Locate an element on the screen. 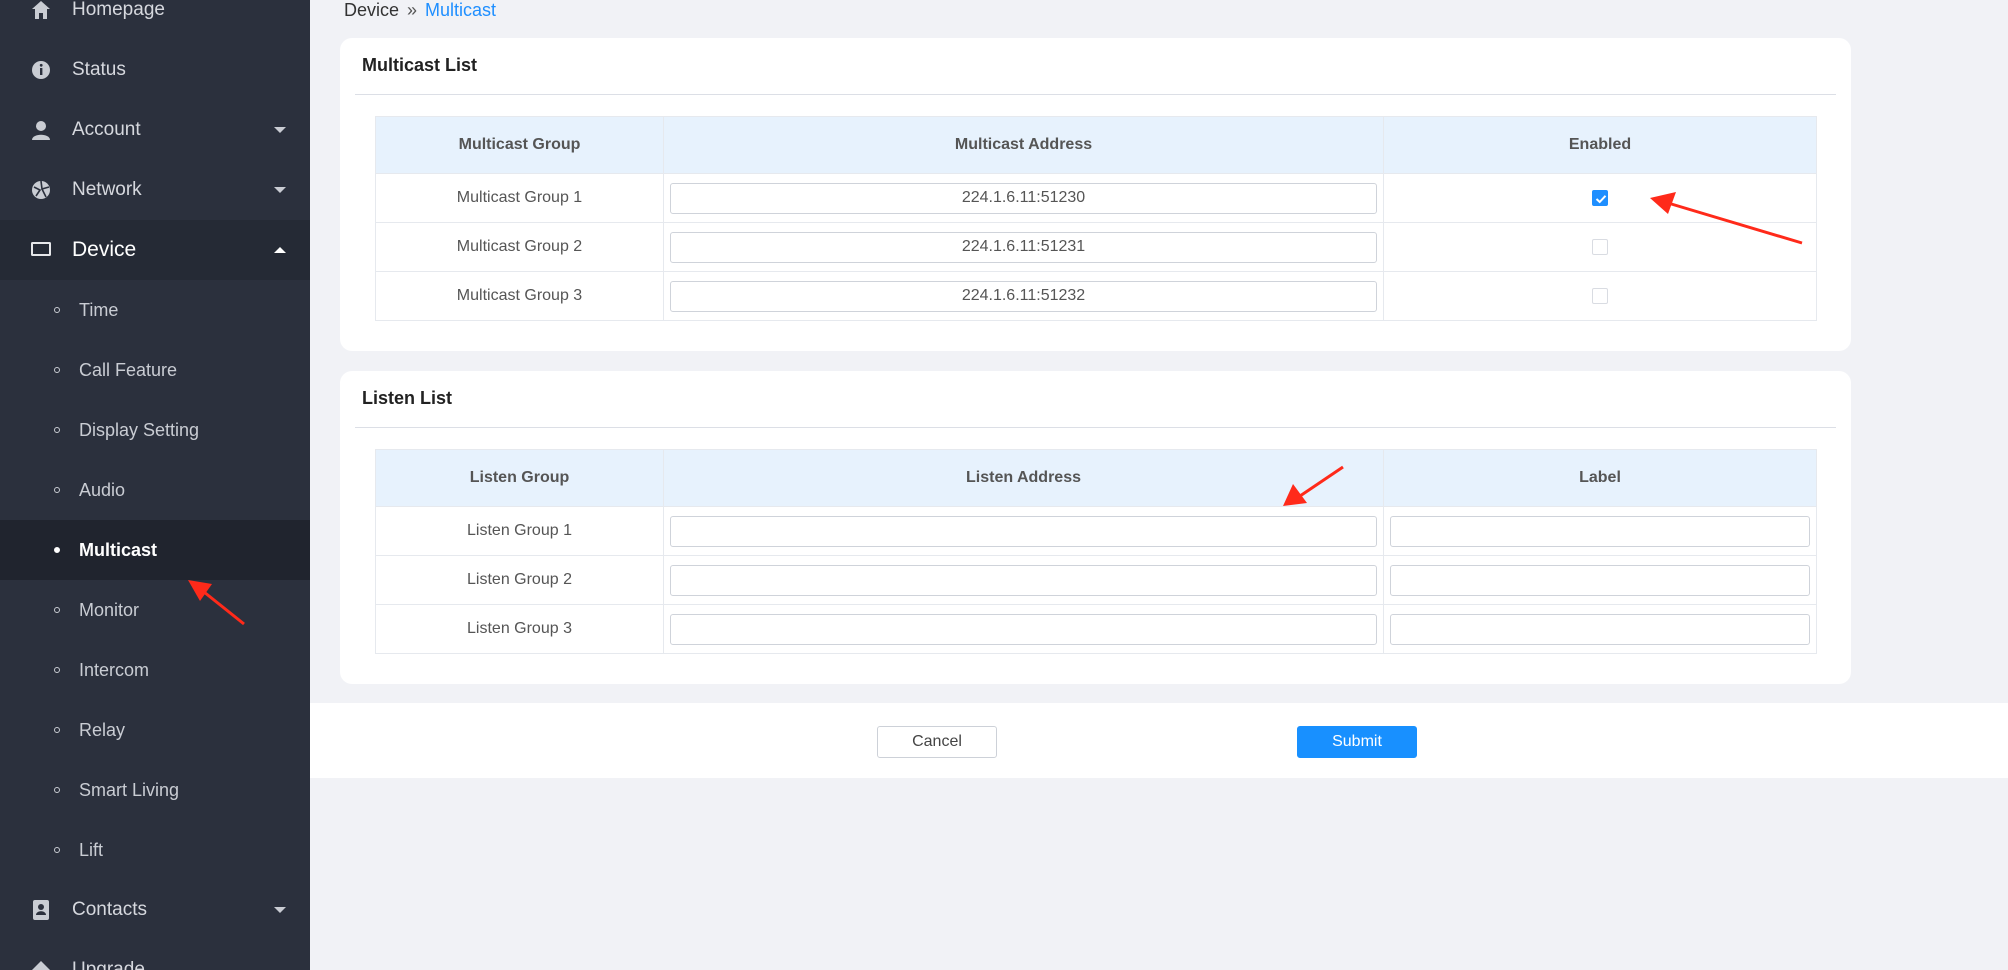 Image resolution: width=2008 pixels, height=970 pixels. submenu-item-multicast: Multicast is located at coordinates (155, 550).